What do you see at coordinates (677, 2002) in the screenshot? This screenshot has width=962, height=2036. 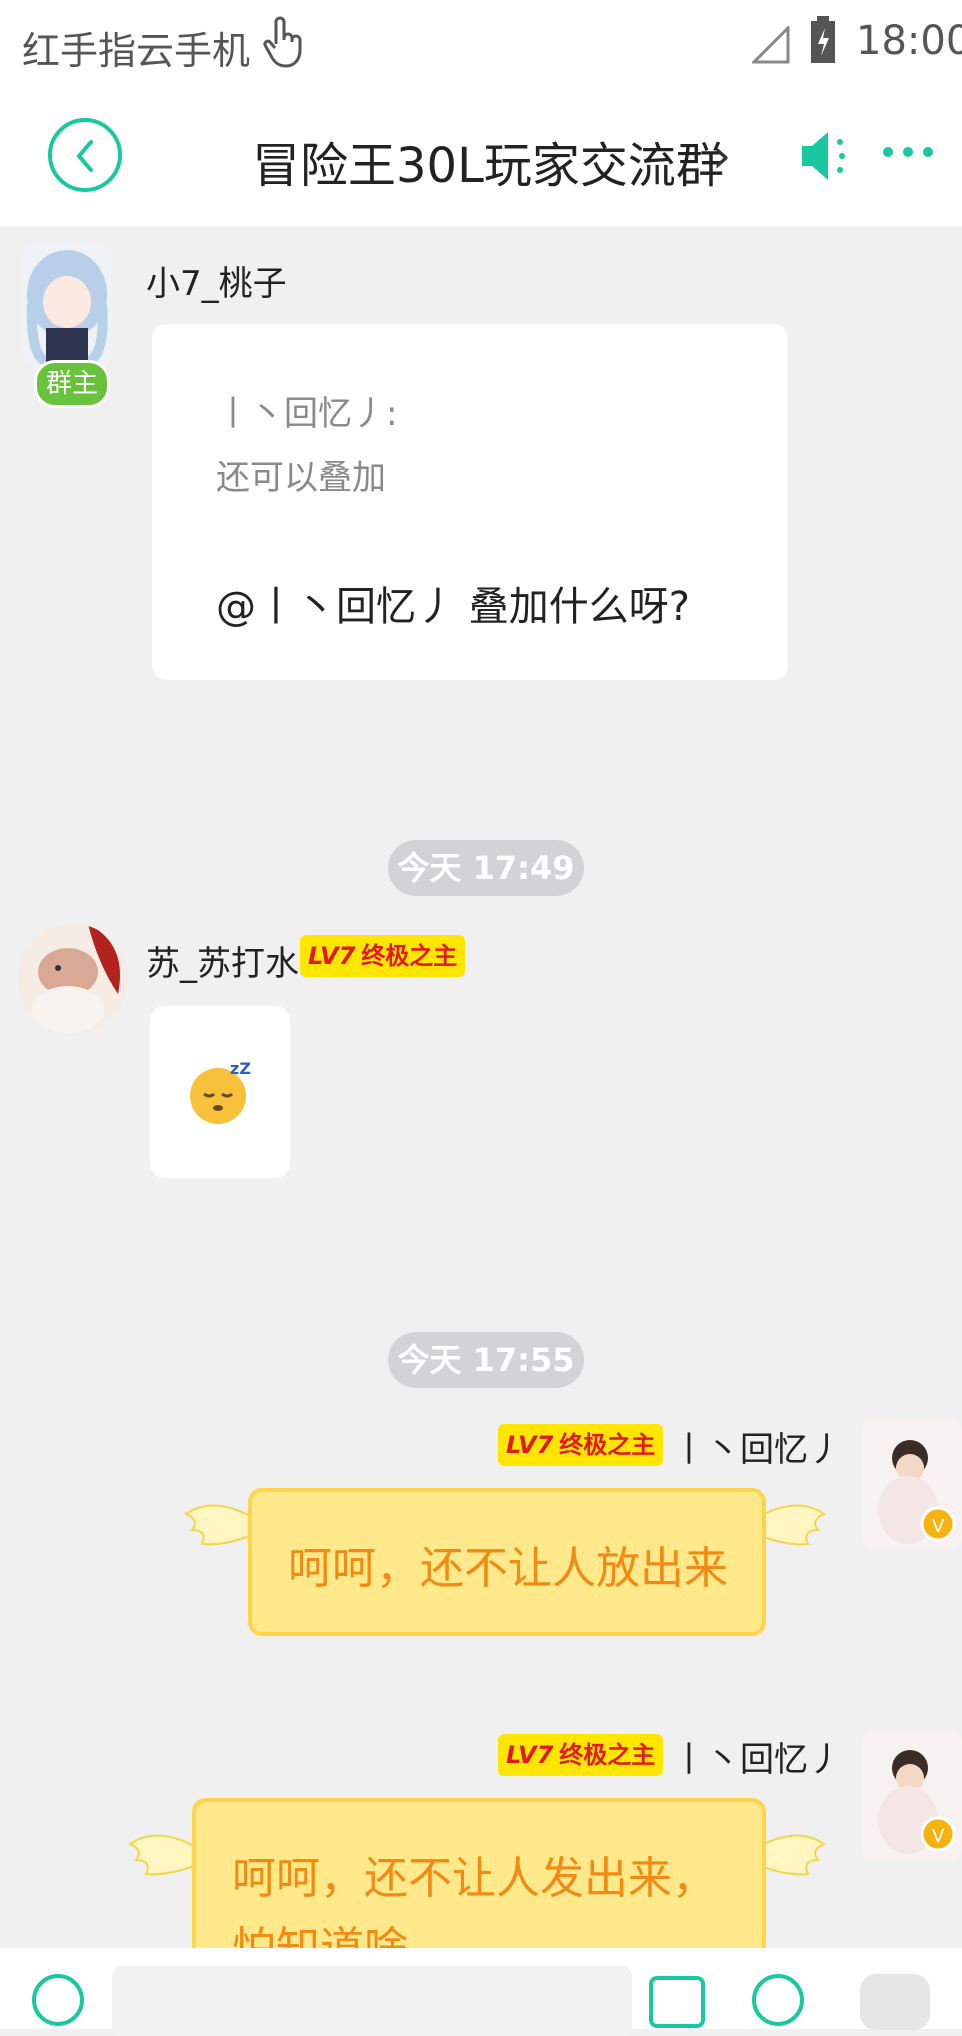 I see `image-icon` at bounding box center [677, 2002].